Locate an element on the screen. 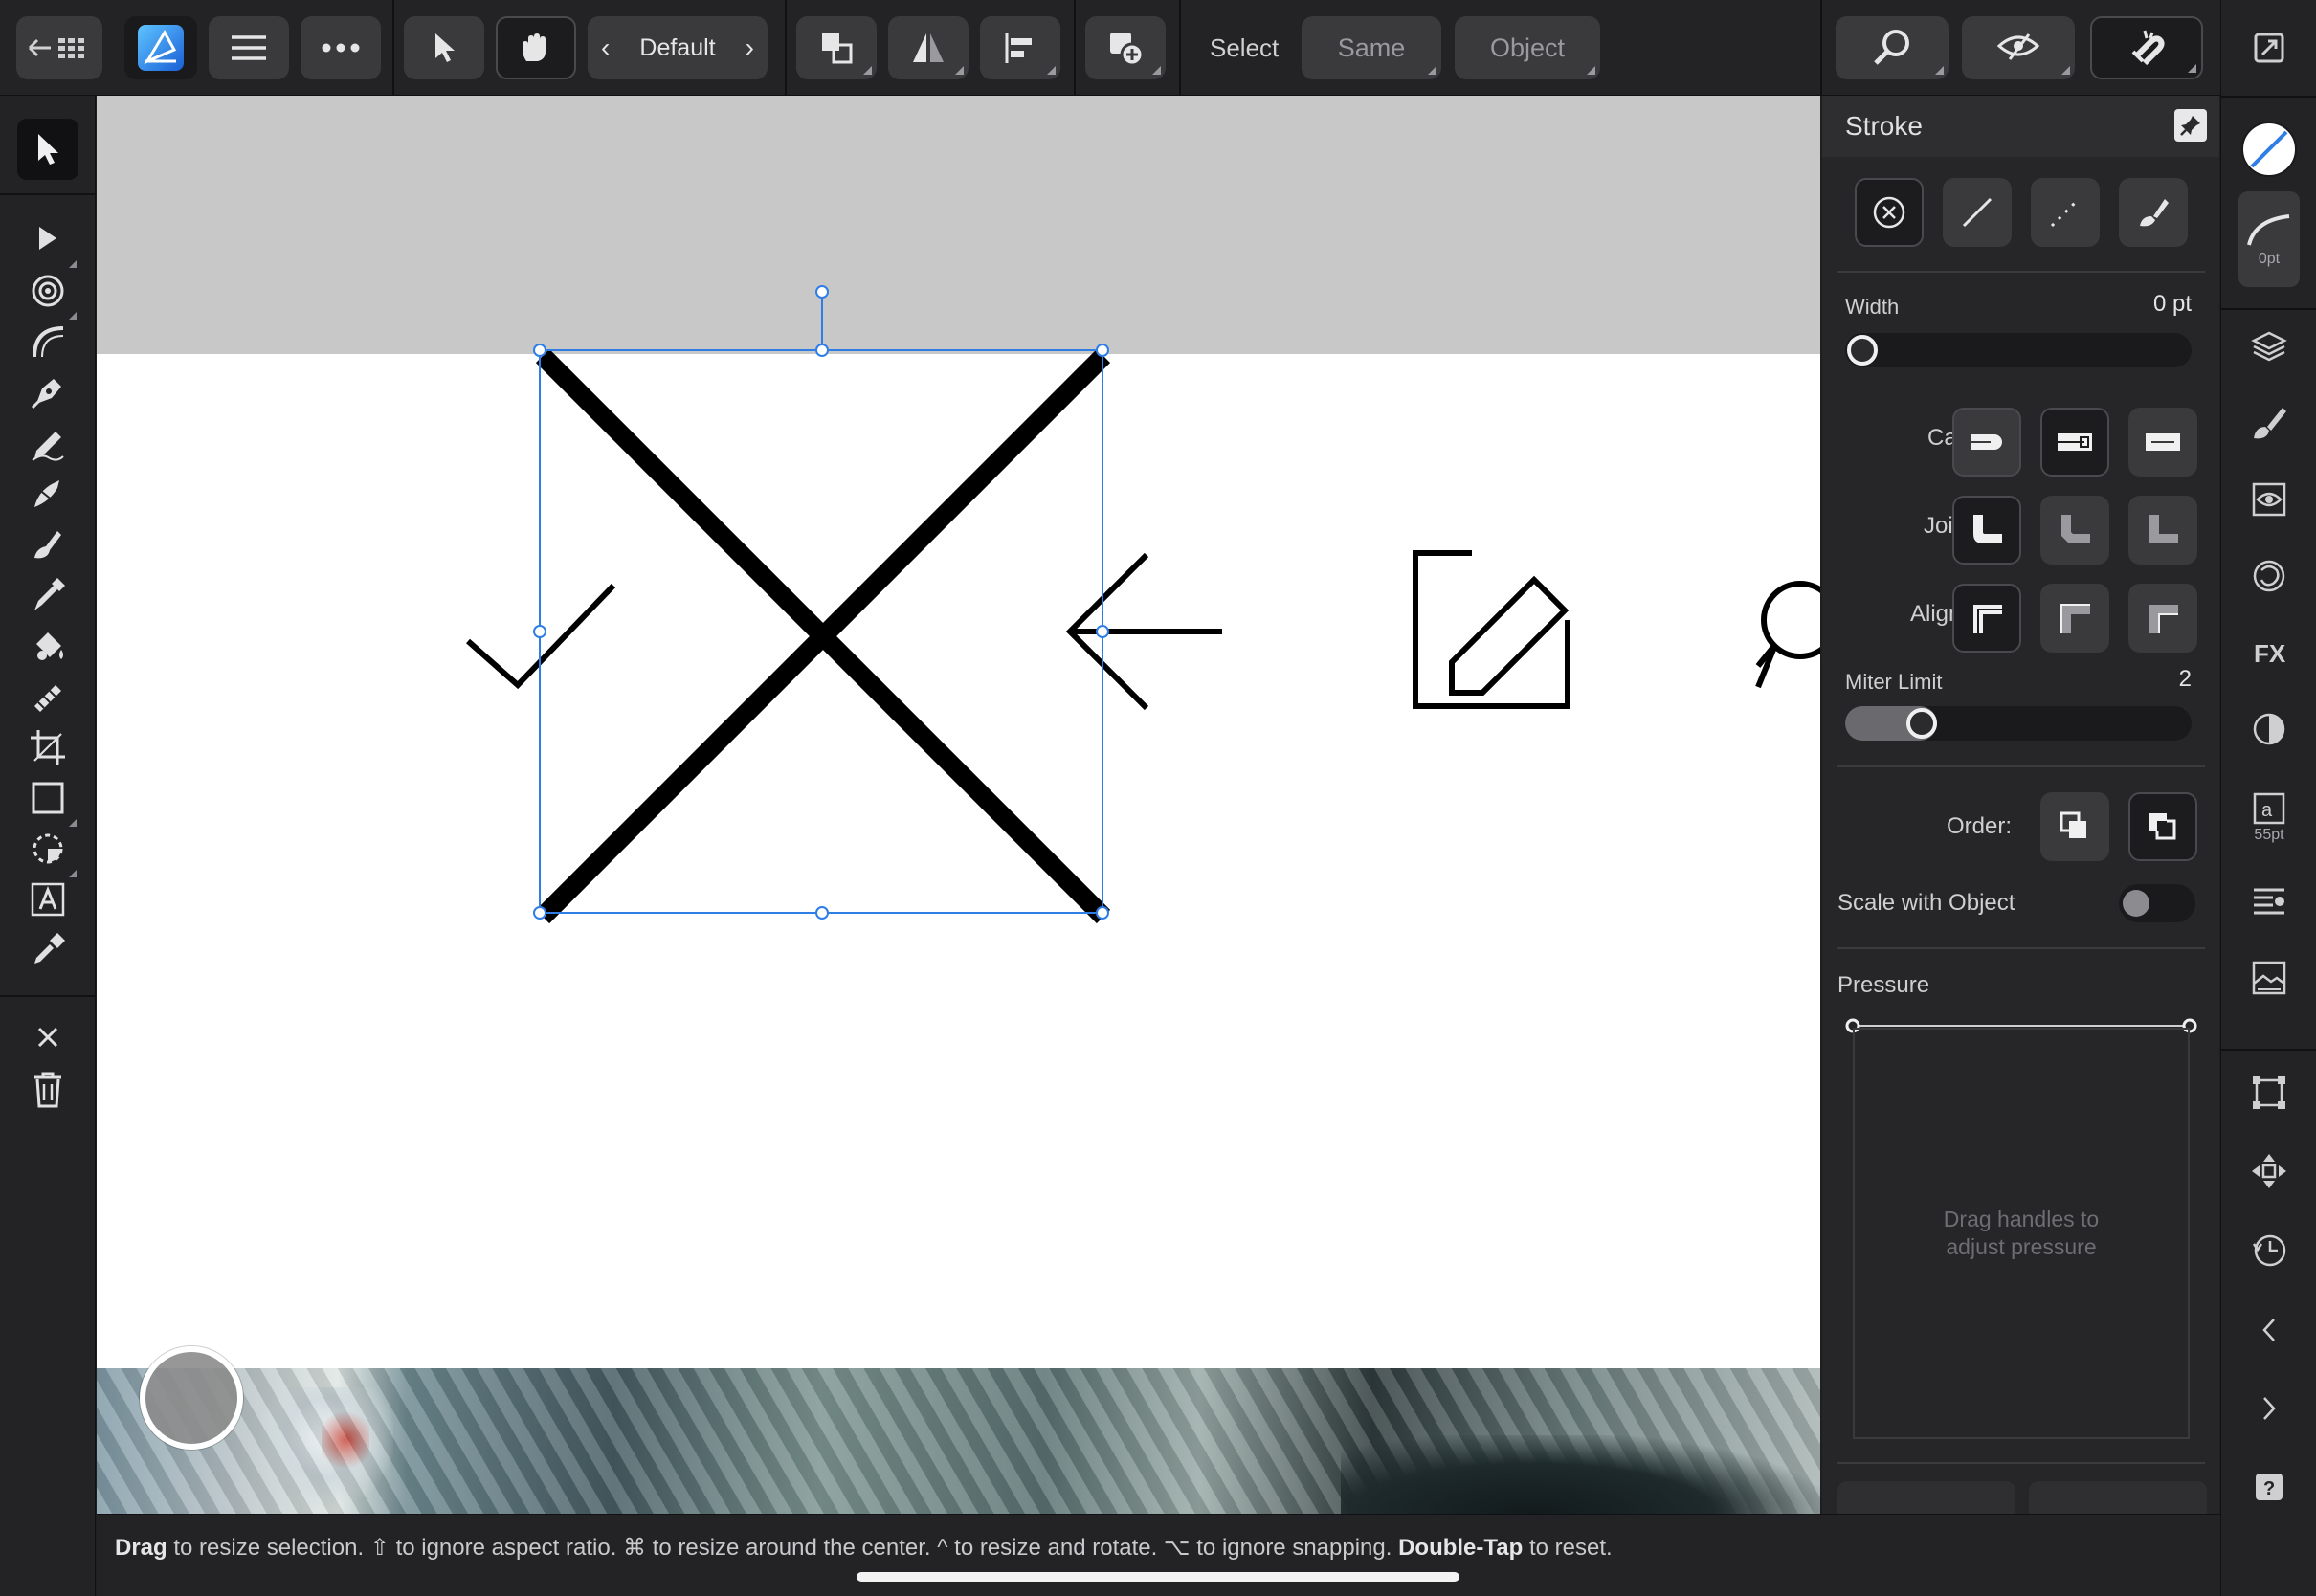  pressure-hint: Drag handles to adjust pressure is located at coordinates (2021, 1234).